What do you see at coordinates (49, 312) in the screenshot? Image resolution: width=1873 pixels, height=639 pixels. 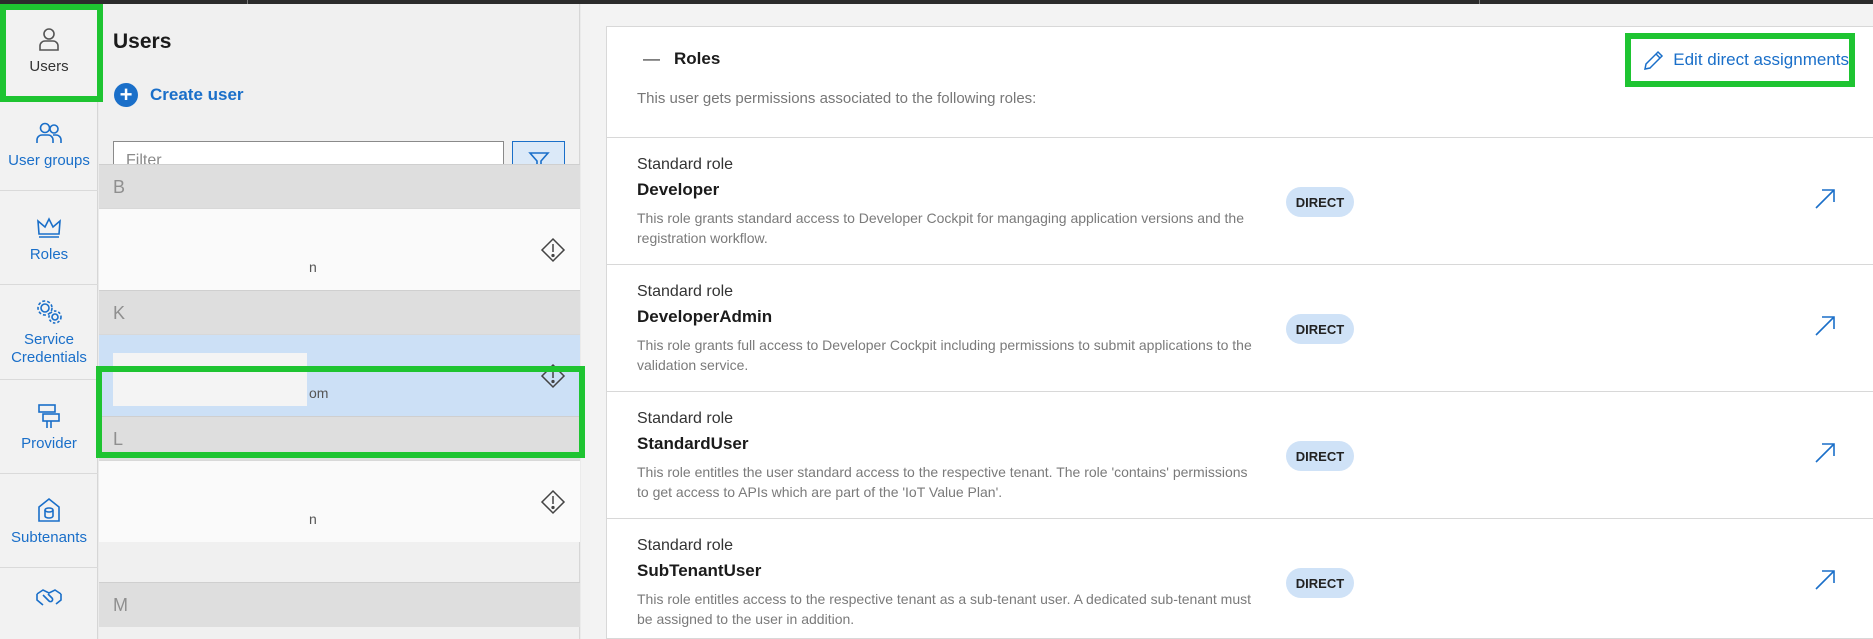 I see `gears-icon` at bounding box center [49, 312].